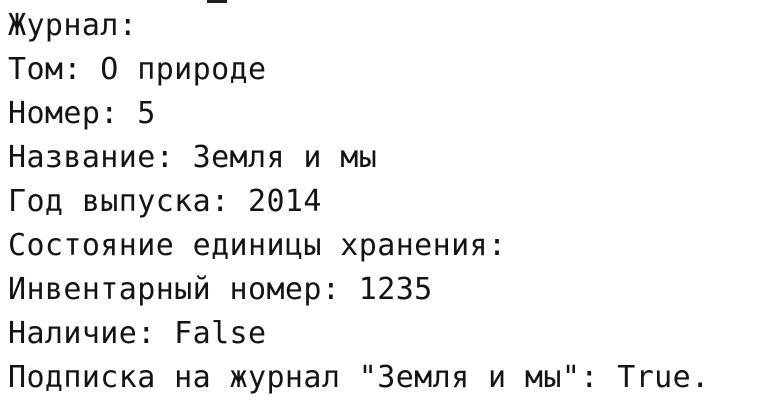 Image resolution: width=772 pixels, height=402 pixels. What do you see at coordinates (359, 377) in the screenshot?
I see `output-line-subscription: Подписка на журнал "Земля и мы": True.` at bounding box center [359, 377].